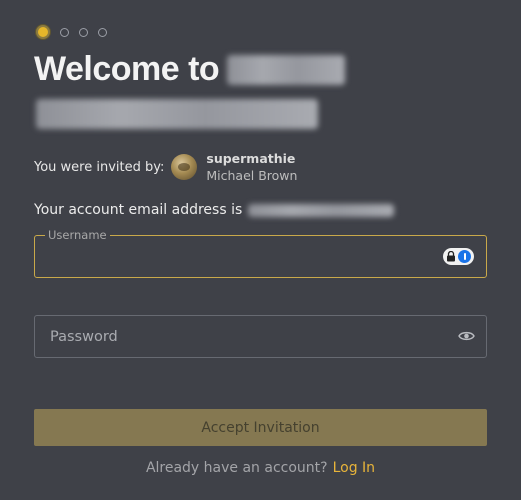  I want to click on password-input, so click(260, 336).